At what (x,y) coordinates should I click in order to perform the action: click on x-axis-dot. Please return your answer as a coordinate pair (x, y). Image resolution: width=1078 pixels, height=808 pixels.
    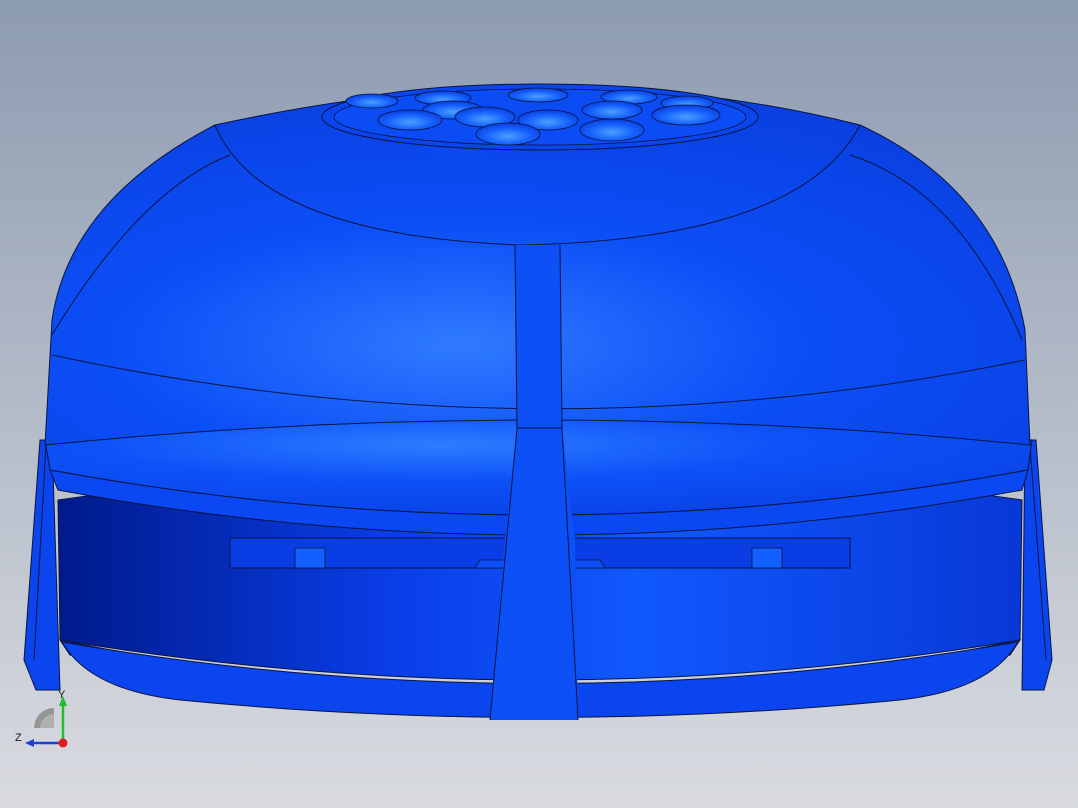
    Looking at the image, I should click on (63, 743).